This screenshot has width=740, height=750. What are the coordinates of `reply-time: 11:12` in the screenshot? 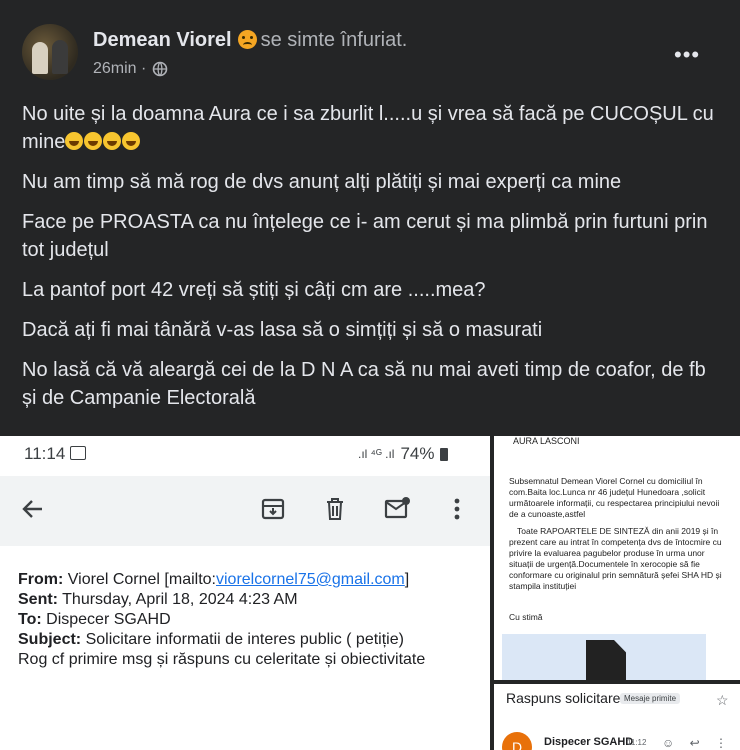 It's located at (637, 742).